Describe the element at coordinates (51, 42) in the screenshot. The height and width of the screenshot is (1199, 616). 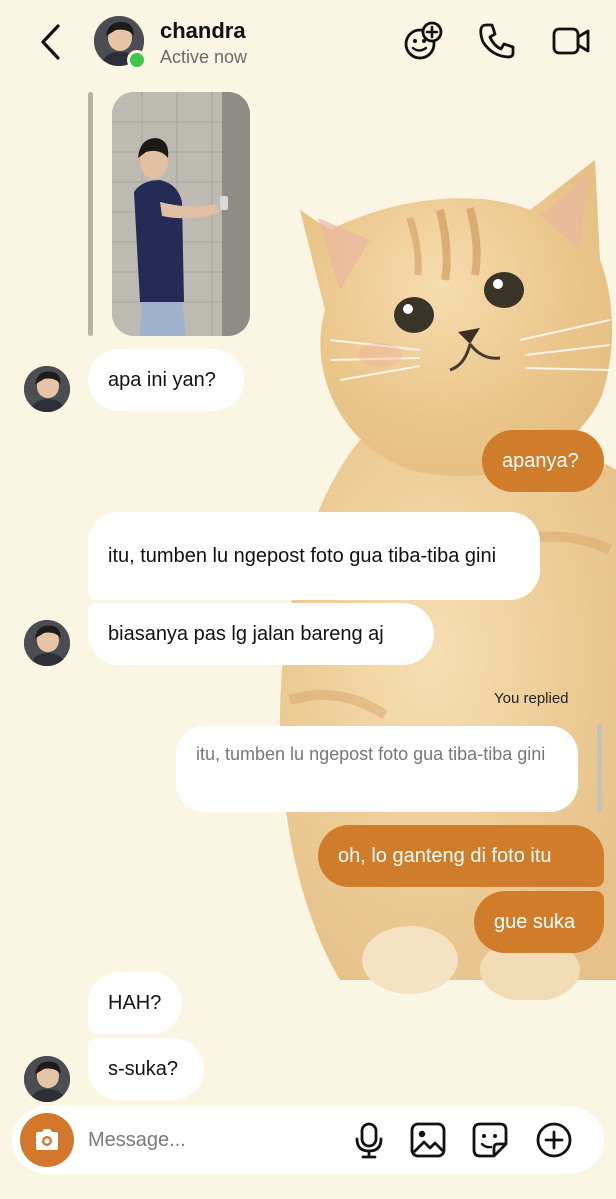
I see `back-chevron-icon` at that location.